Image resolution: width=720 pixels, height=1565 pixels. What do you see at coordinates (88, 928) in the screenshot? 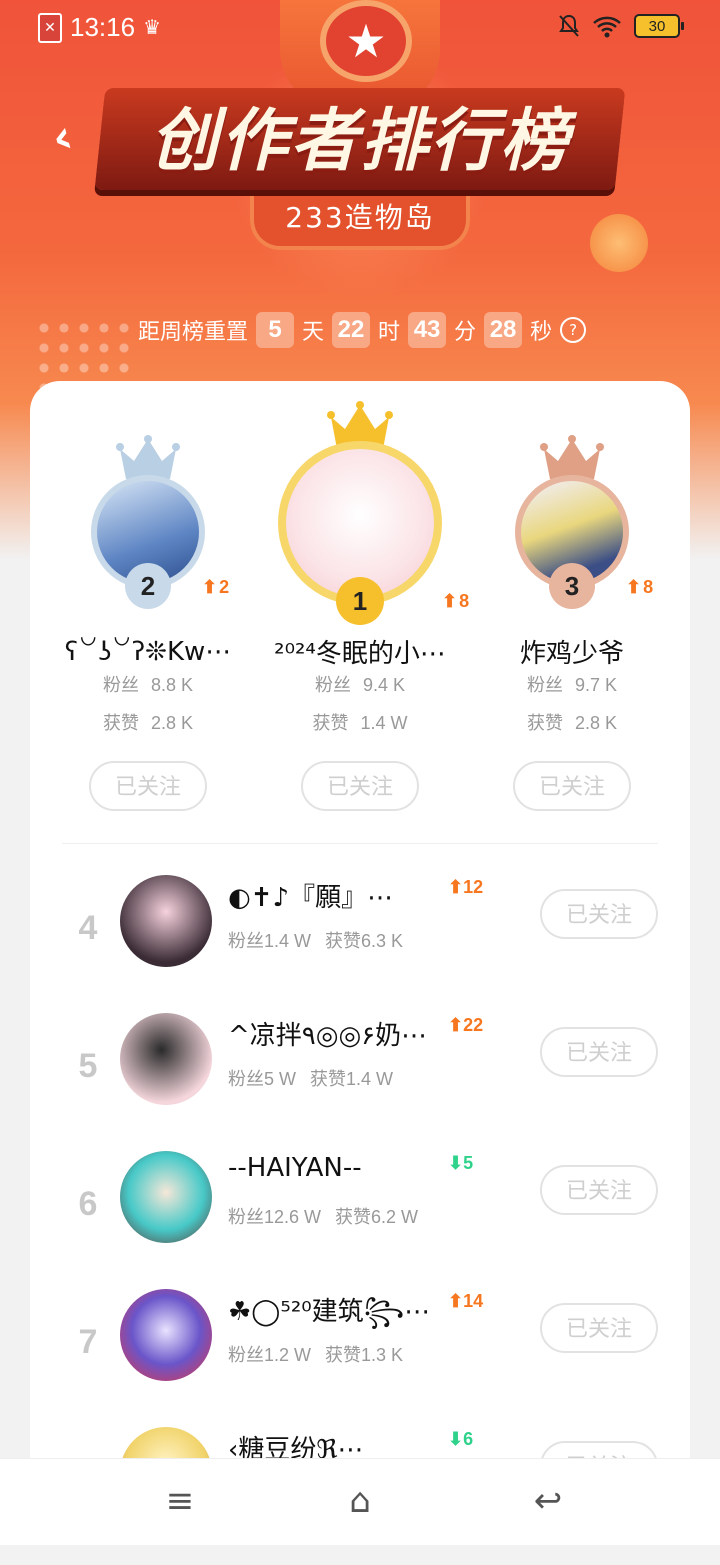
I see `rank-number: 4` at bounding box center [88, 928].